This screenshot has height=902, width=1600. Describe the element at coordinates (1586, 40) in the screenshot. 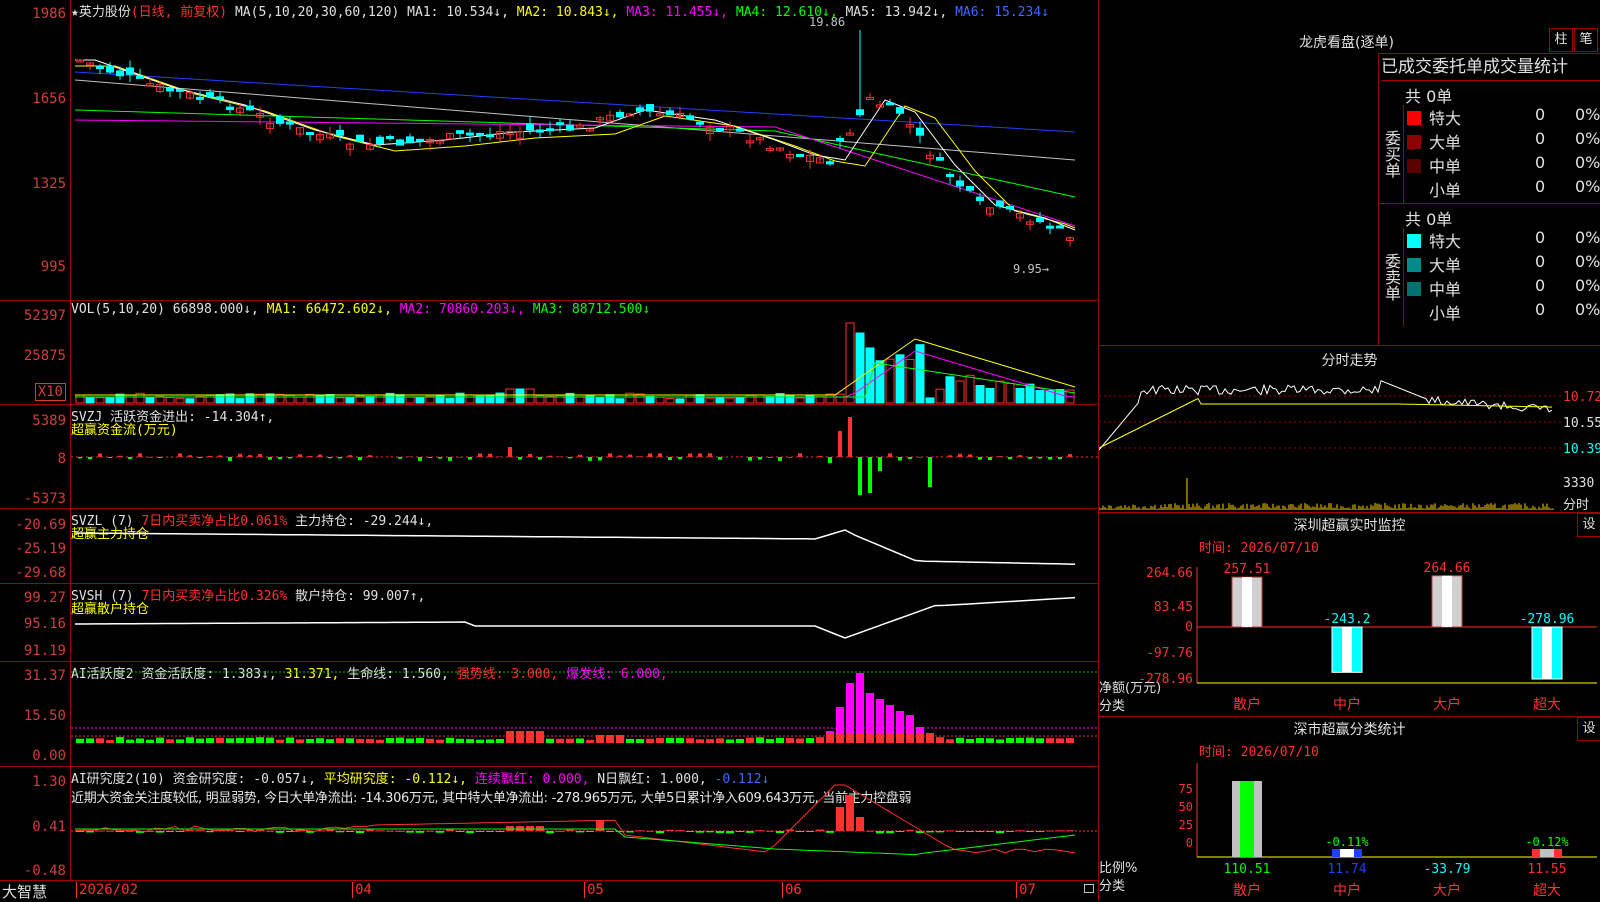

I see `tick-mode-button: 笔` at that location.